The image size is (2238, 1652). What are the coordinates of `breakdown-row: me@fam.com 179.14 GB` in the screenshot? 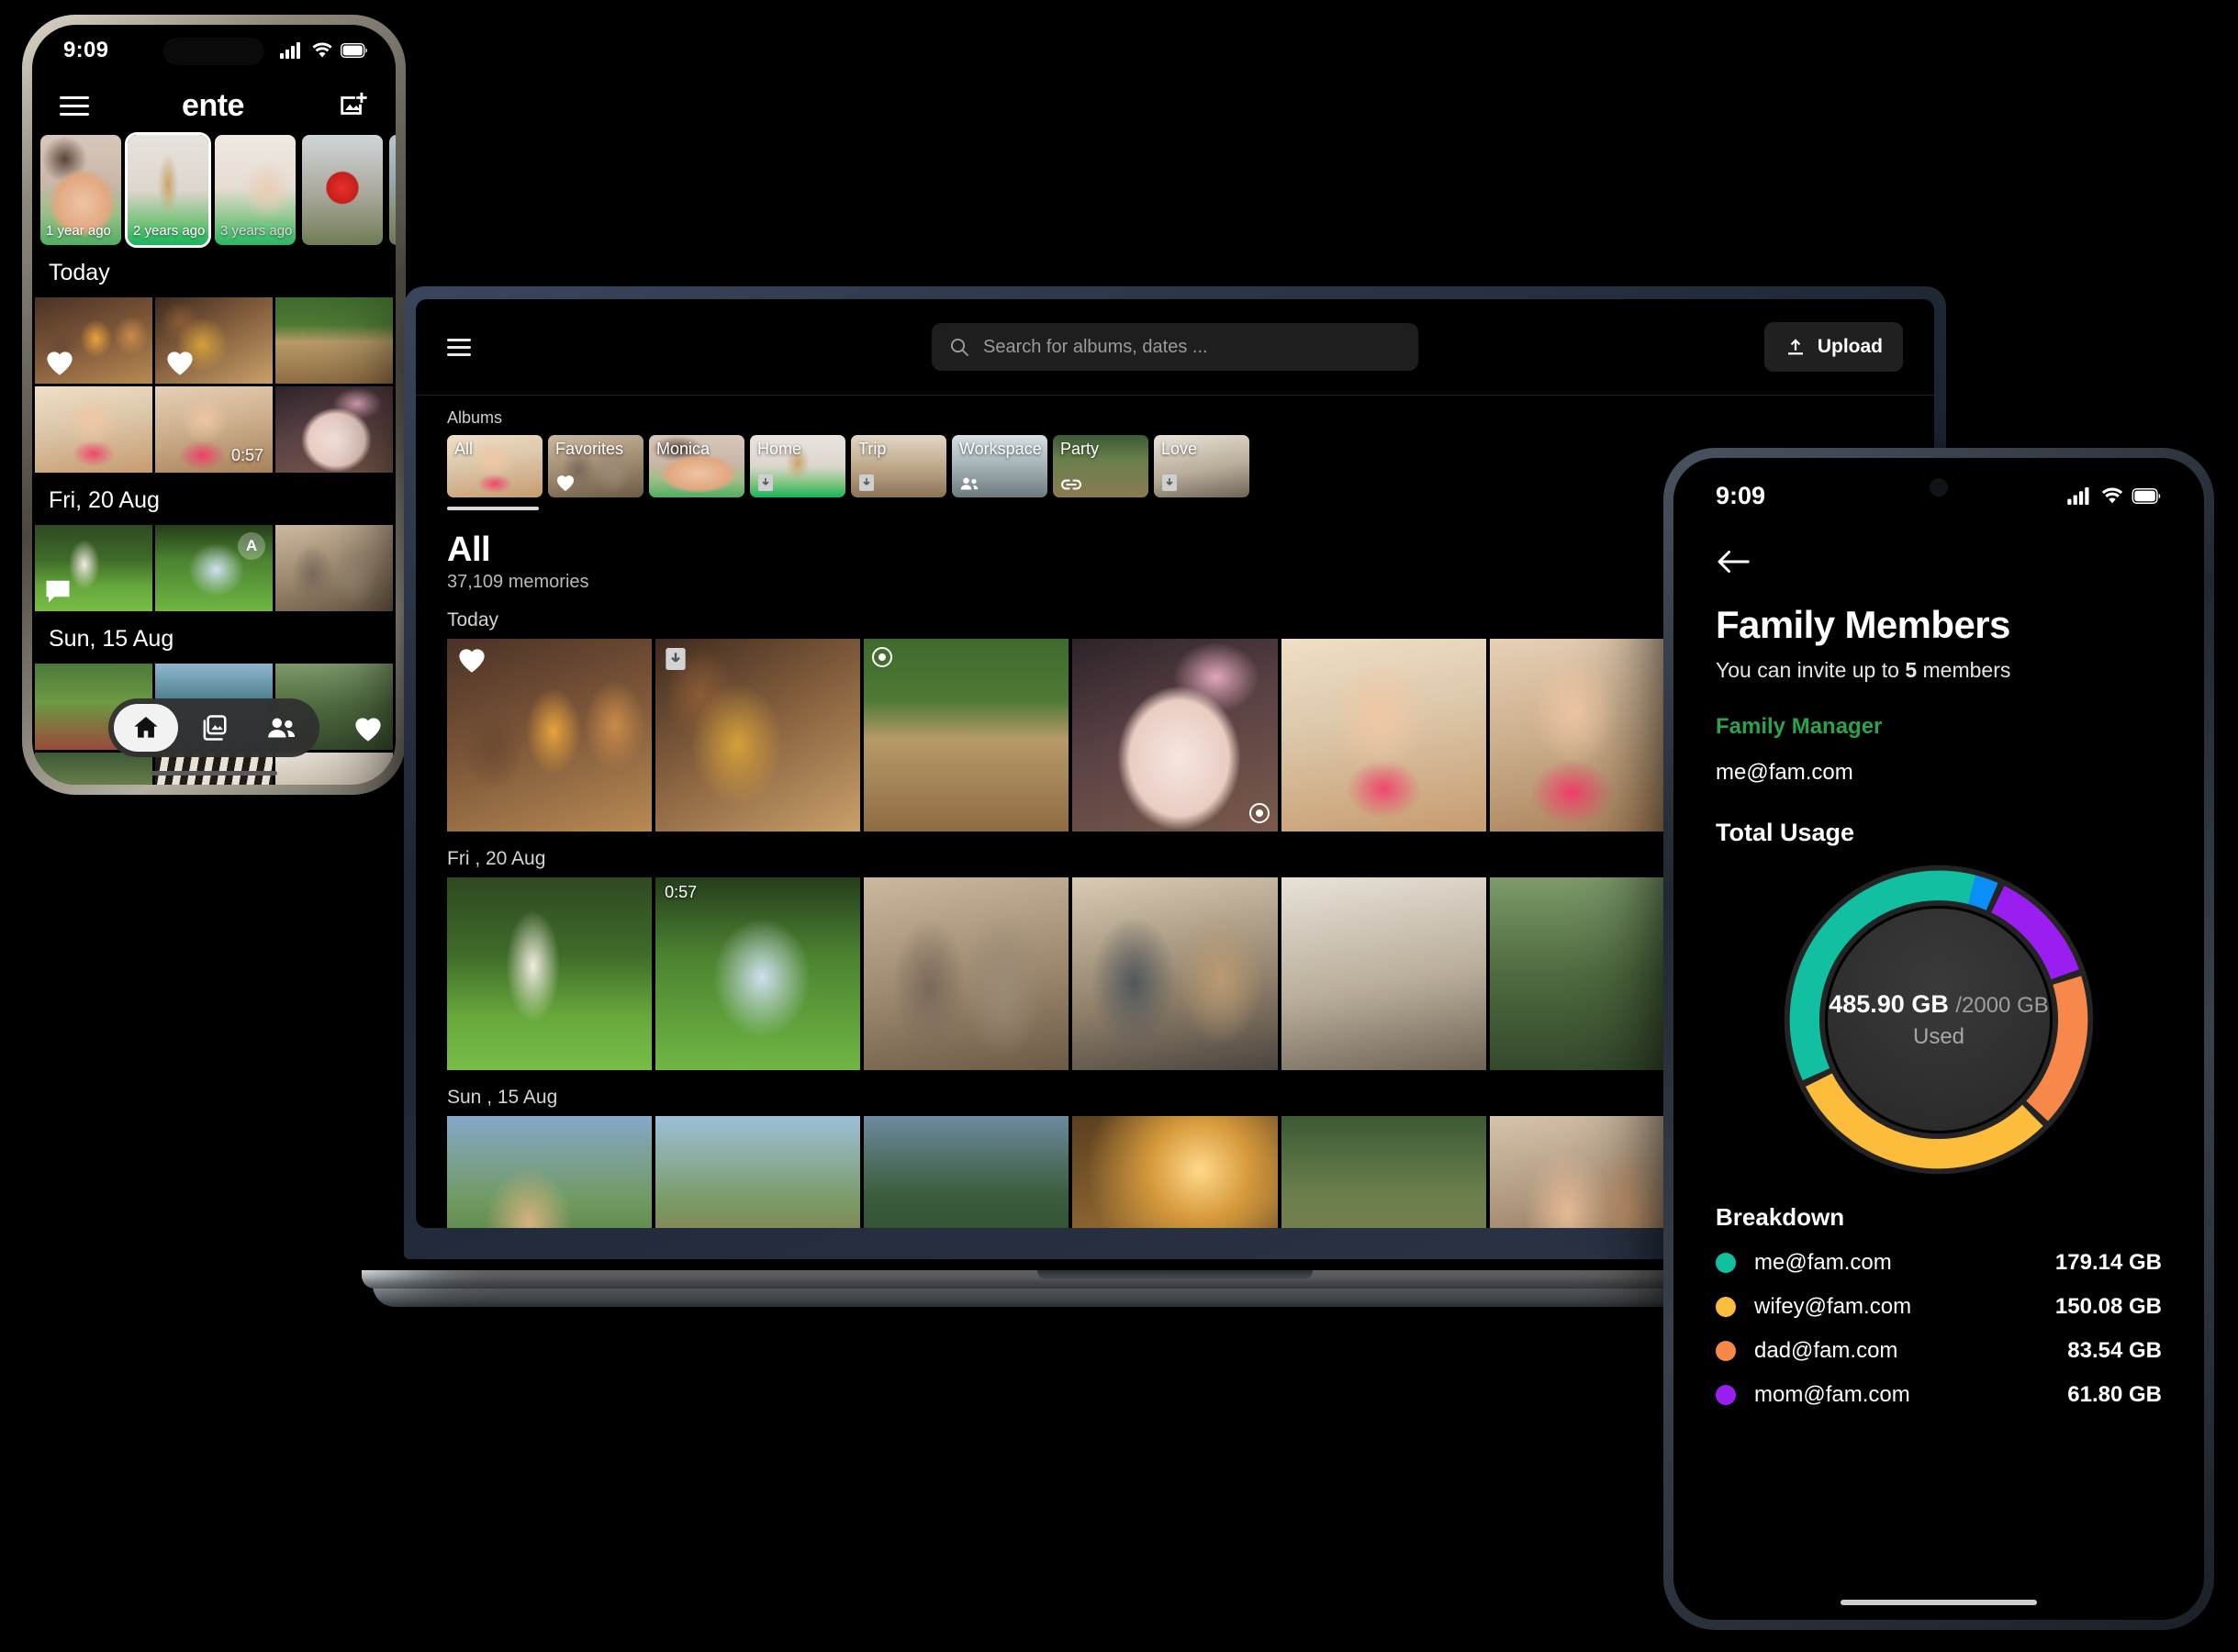 It's located at (1939, 1263).